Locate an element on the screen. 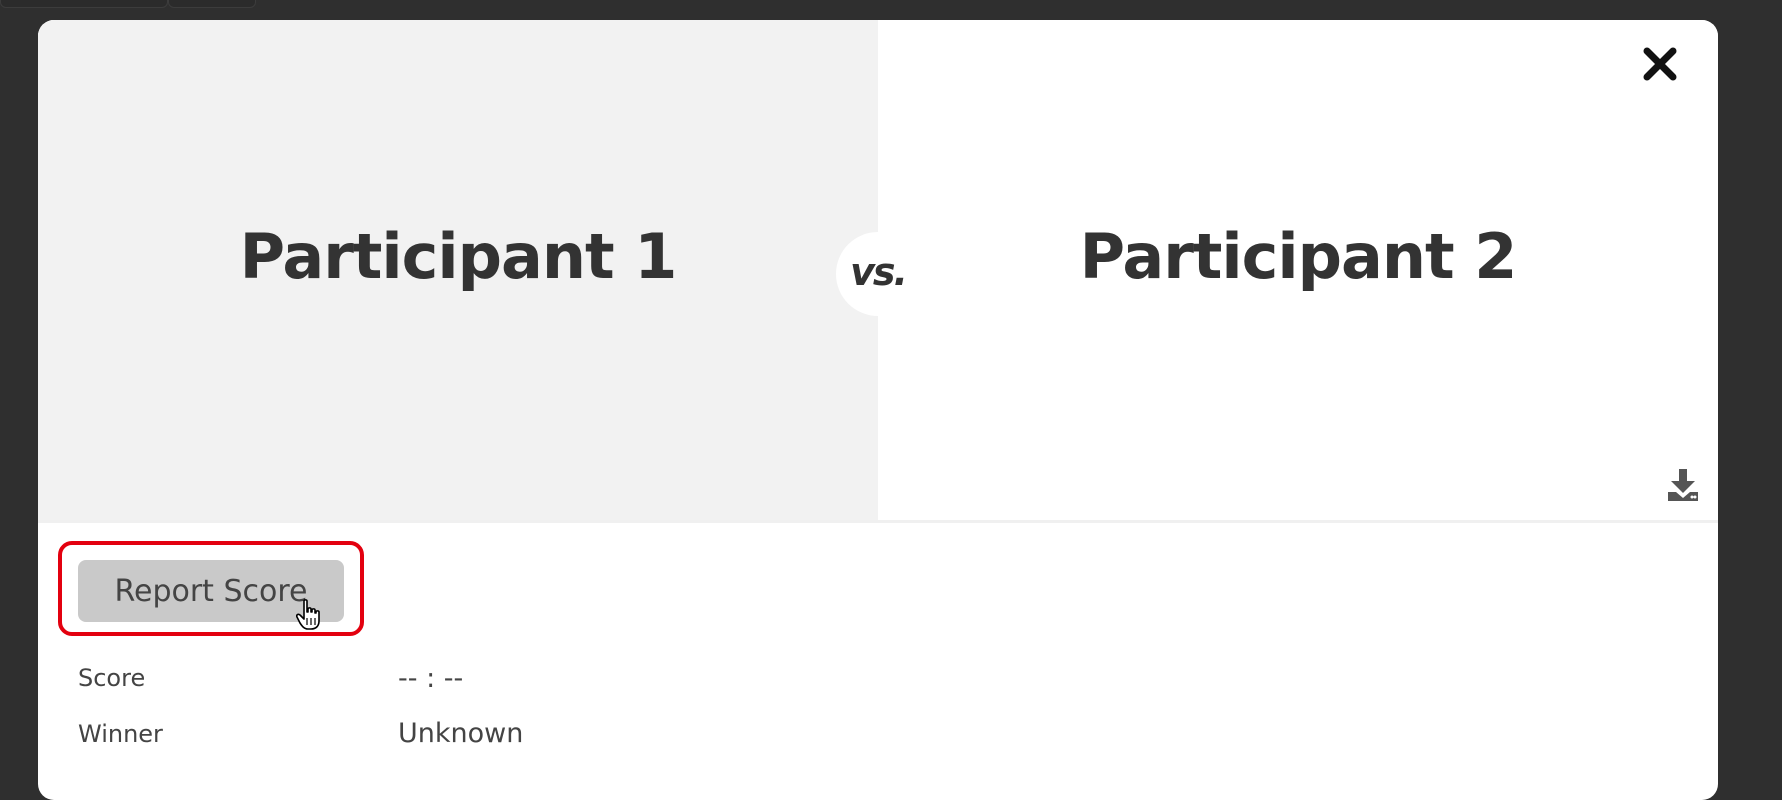 This screenshot has width=1782, height=800. close-button is located at coordinates (1660, 64).